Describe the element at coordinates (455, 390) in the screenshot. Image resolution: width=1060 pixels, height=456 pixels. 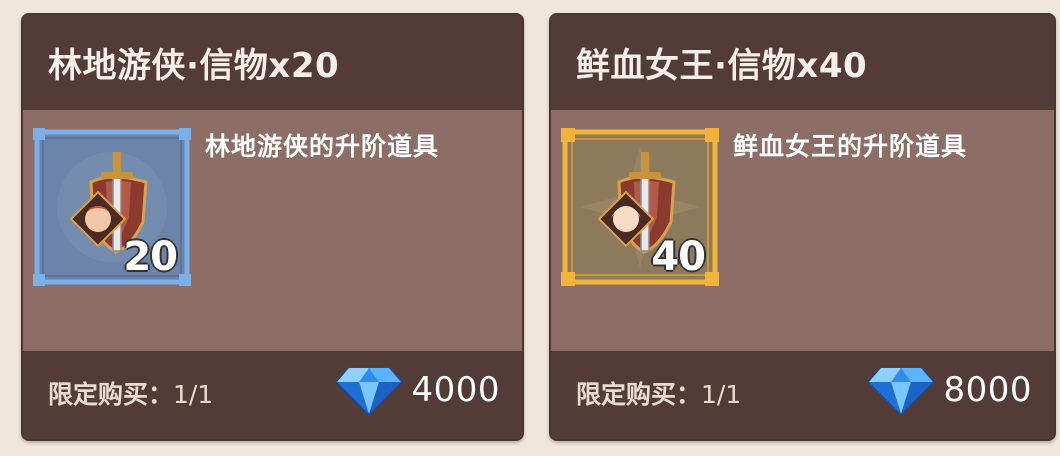
I see `price-value: 4000` at that location.